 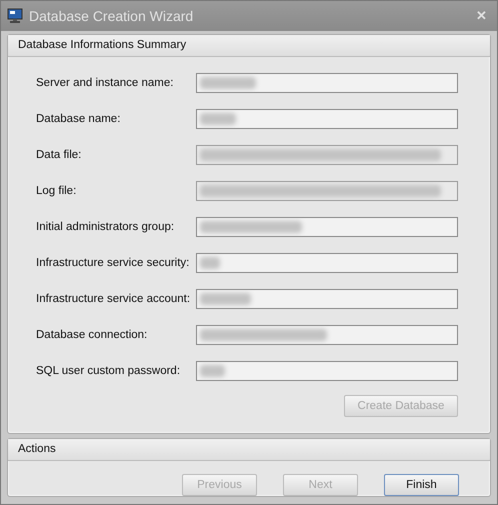 I want to click on field-label: Infrastructure service account:, so click(x=114, y=298).